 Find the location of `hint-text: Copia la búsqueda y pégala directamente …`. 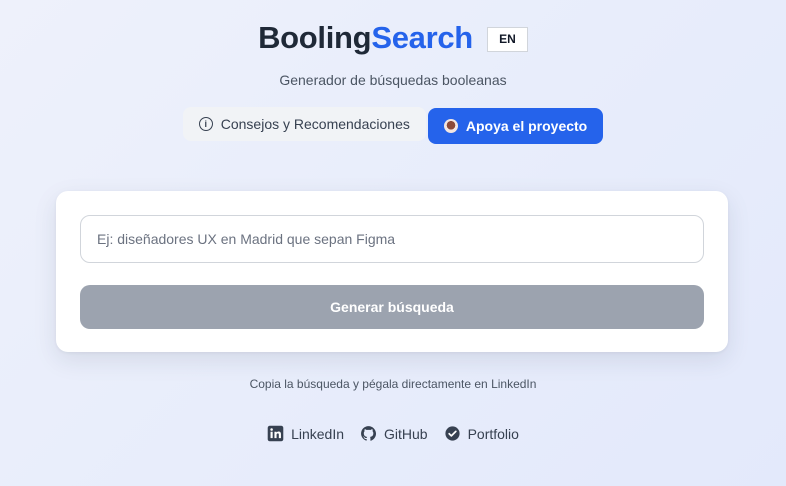

hint-text: Copia la búsqueda y pégala directamente … is located at coordinates (393, 384).